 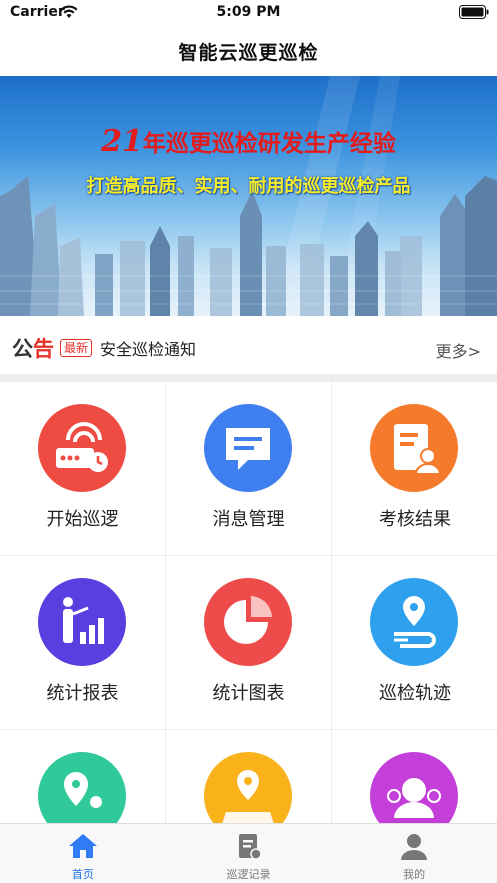 What do you see at coordinates (458, 350) in the screenshot?
I see `more-link: 更多>` at bounding box center [458, 350].